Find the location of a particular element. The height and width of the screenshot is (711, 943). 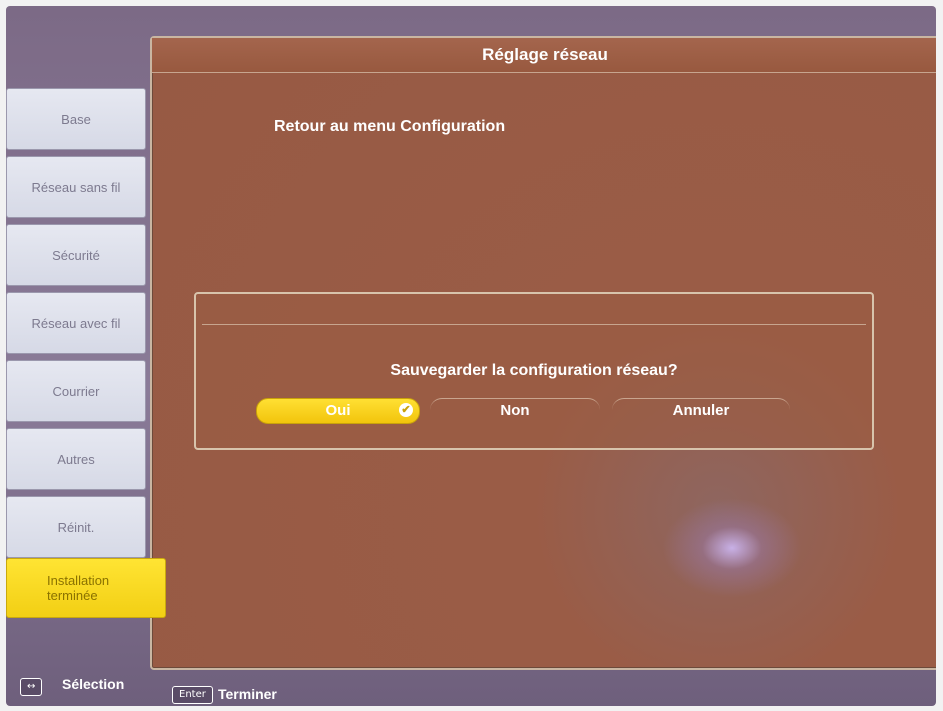

sidebar-item-label: Installation terminée is located at coordinates (78, 588).